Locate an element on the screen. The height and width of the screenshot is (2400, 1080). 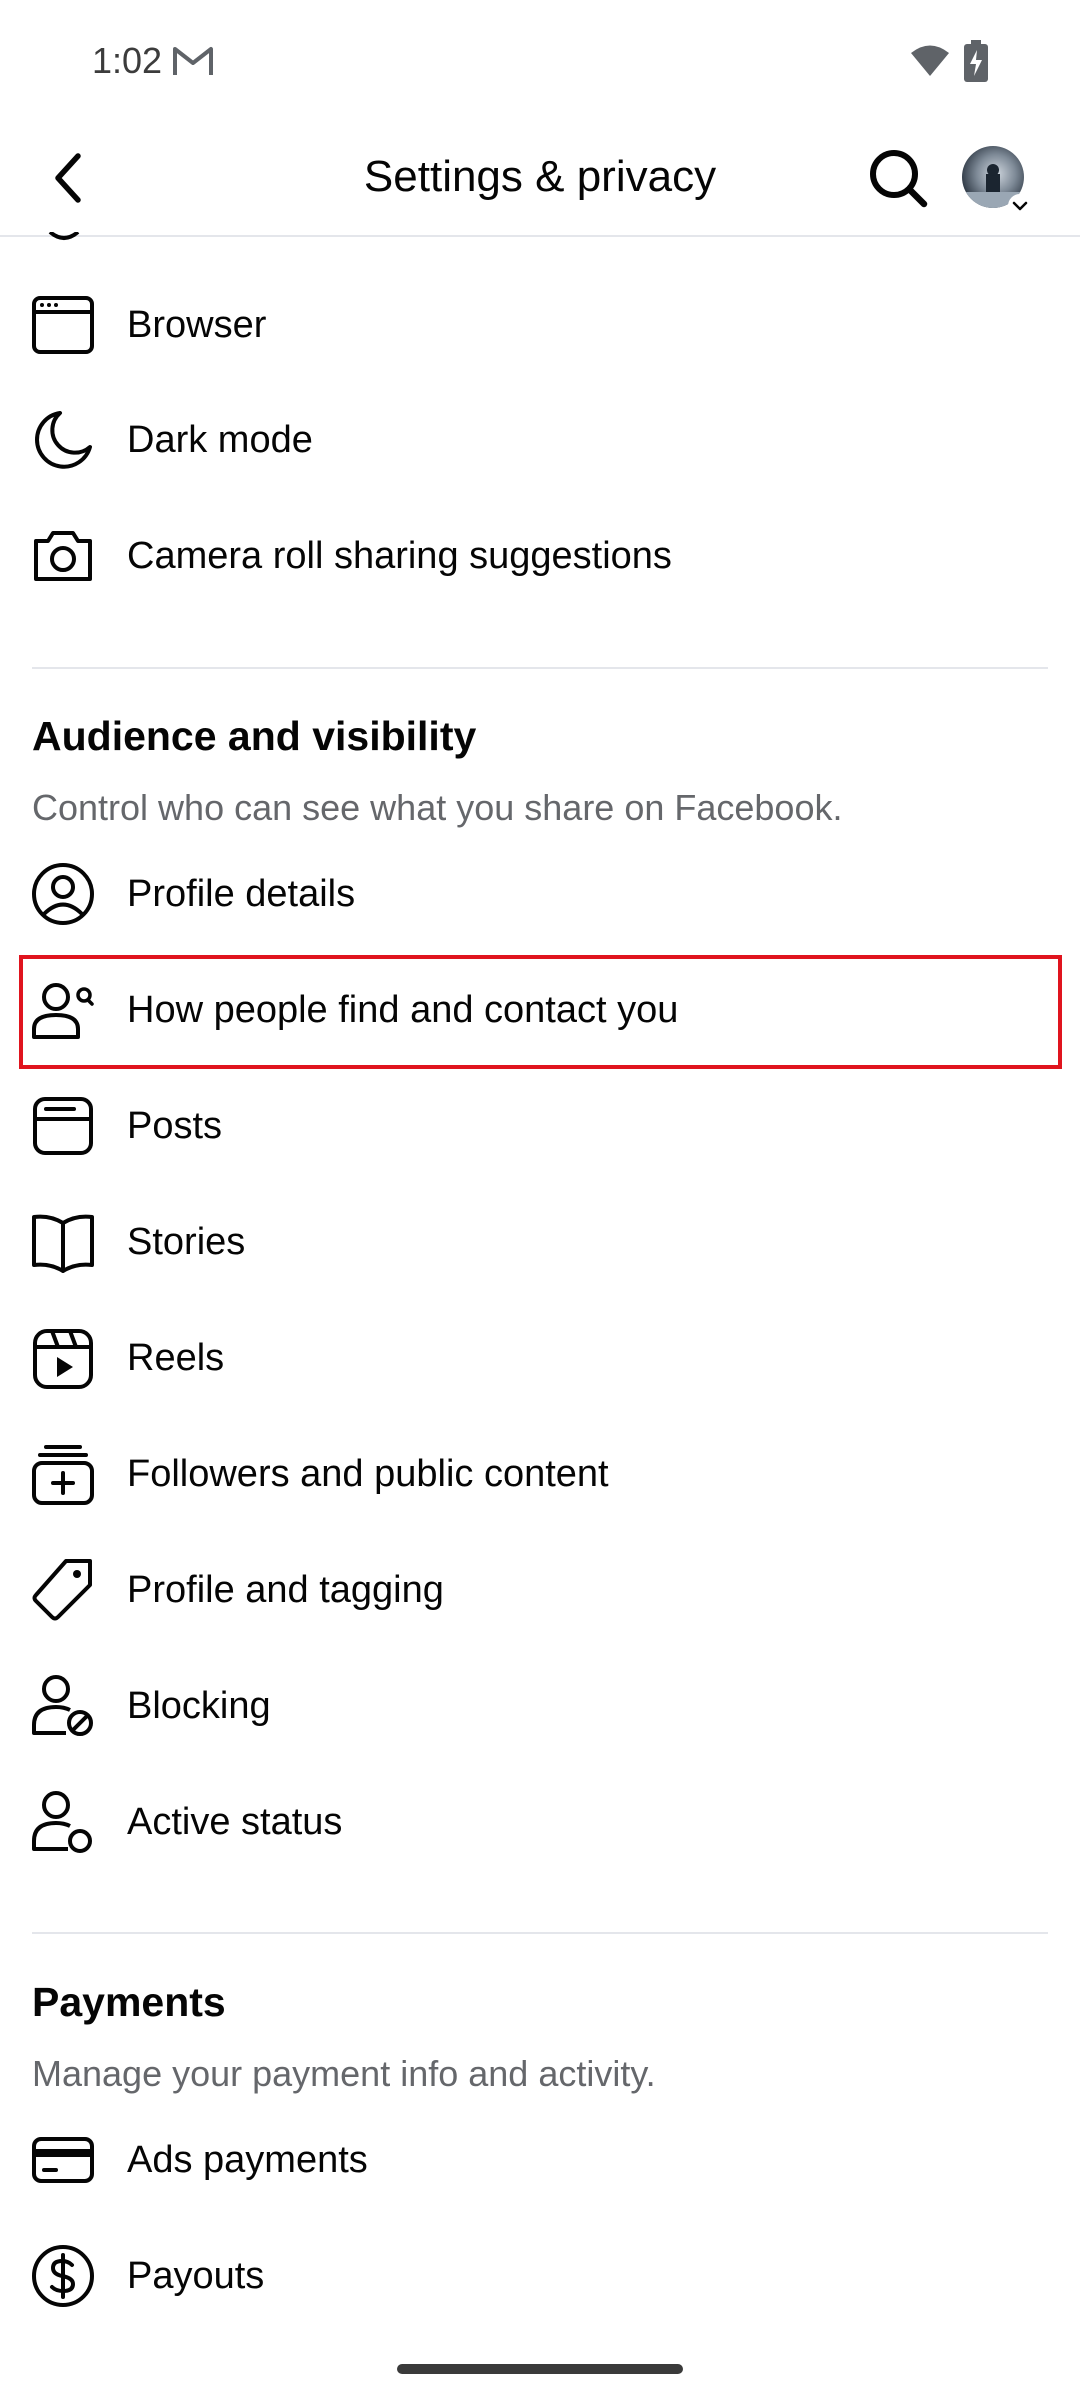
person-status-icon is located at coordinates (63, 1822).